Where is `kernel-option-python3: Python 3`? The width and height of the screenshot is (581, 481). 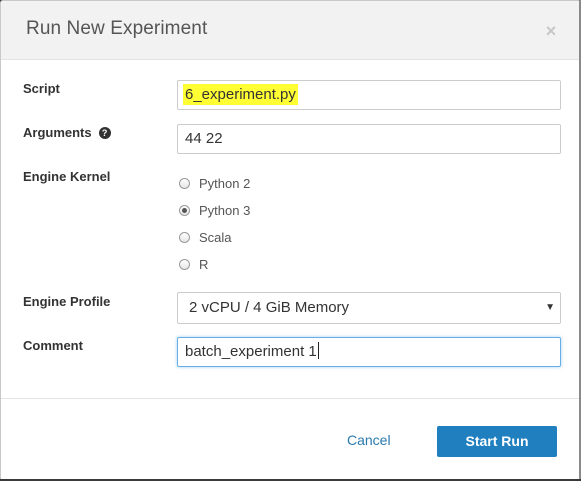
kernel-option-python3: Python 3 is located at coordinates (214, 210).